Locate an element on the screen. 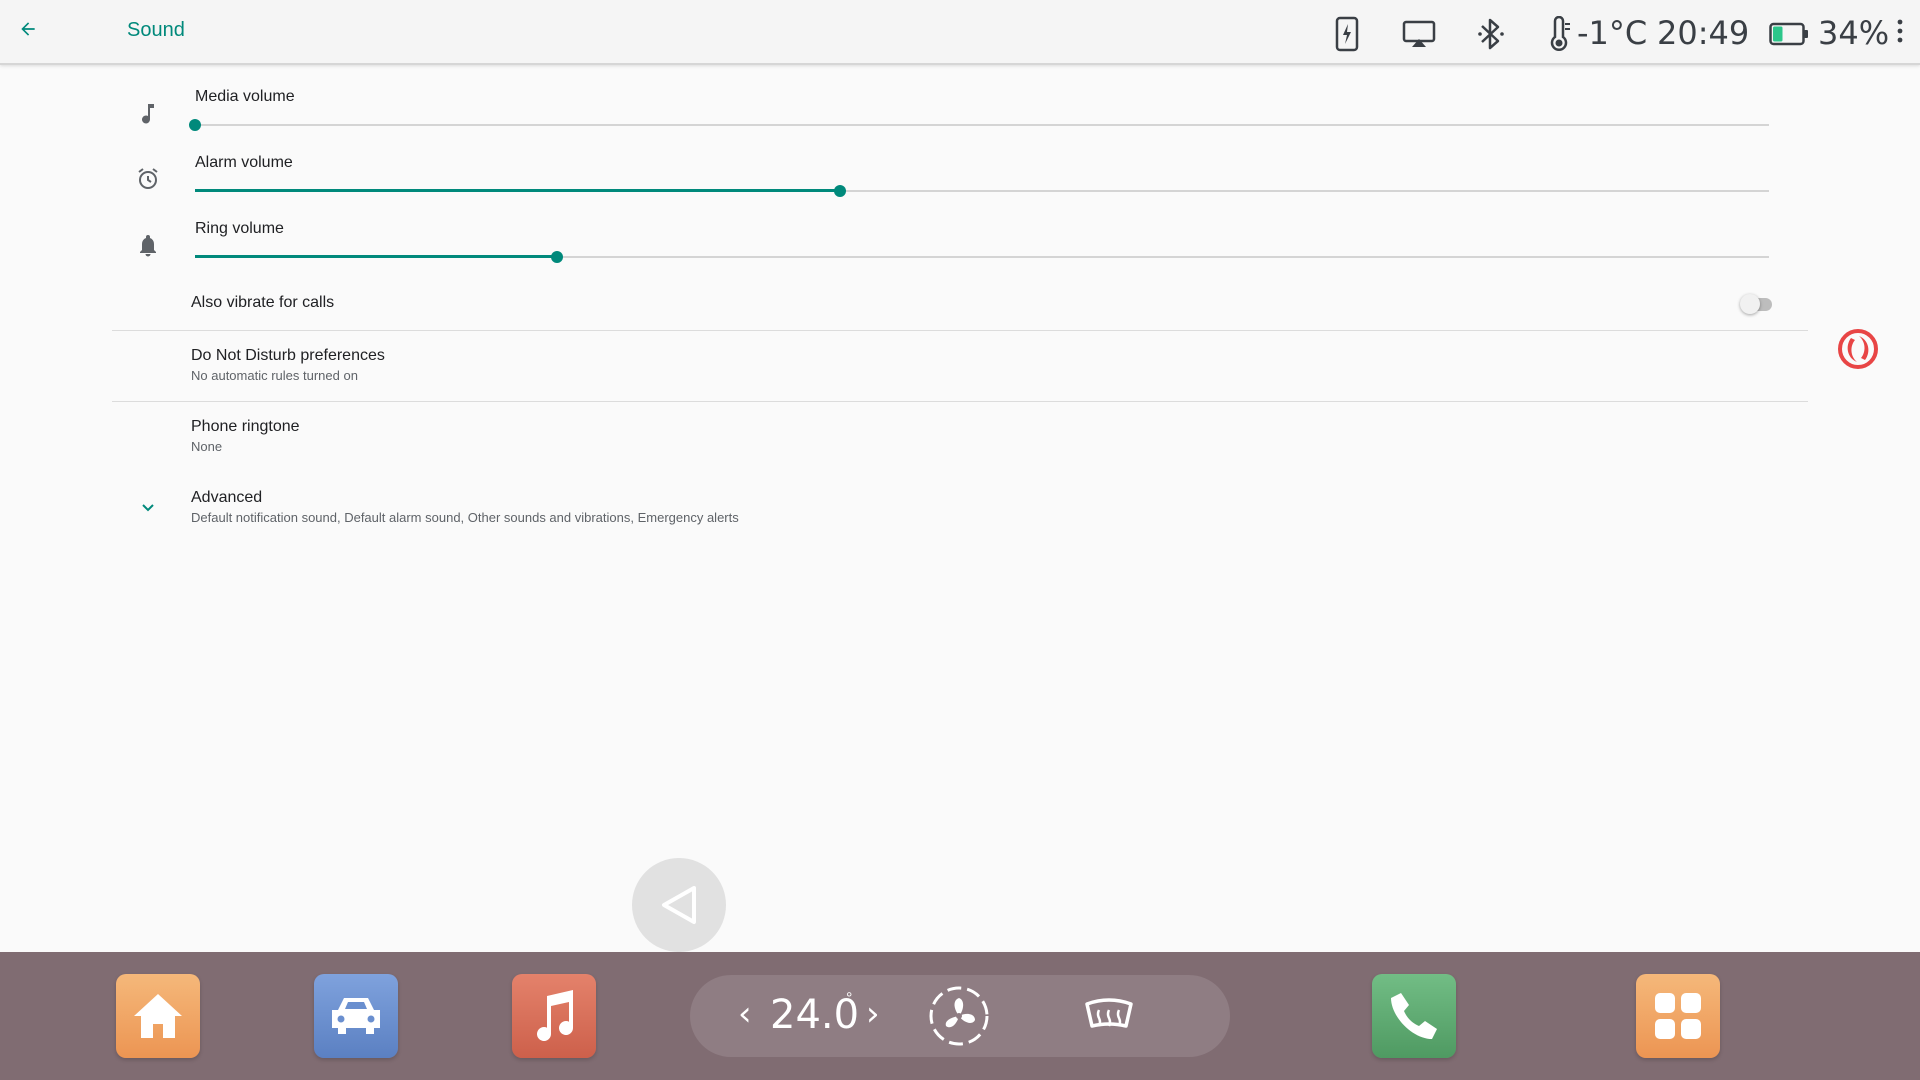  slider-track is located at coordinates (982, 125).